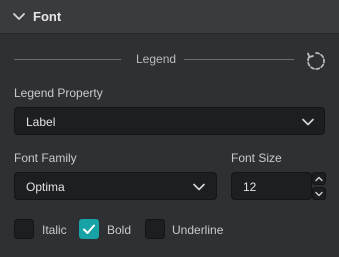  What do you see at coordinates (319, 186) in the screenshot?
I see `font-size-stepper` at bounding box center [319, 186].